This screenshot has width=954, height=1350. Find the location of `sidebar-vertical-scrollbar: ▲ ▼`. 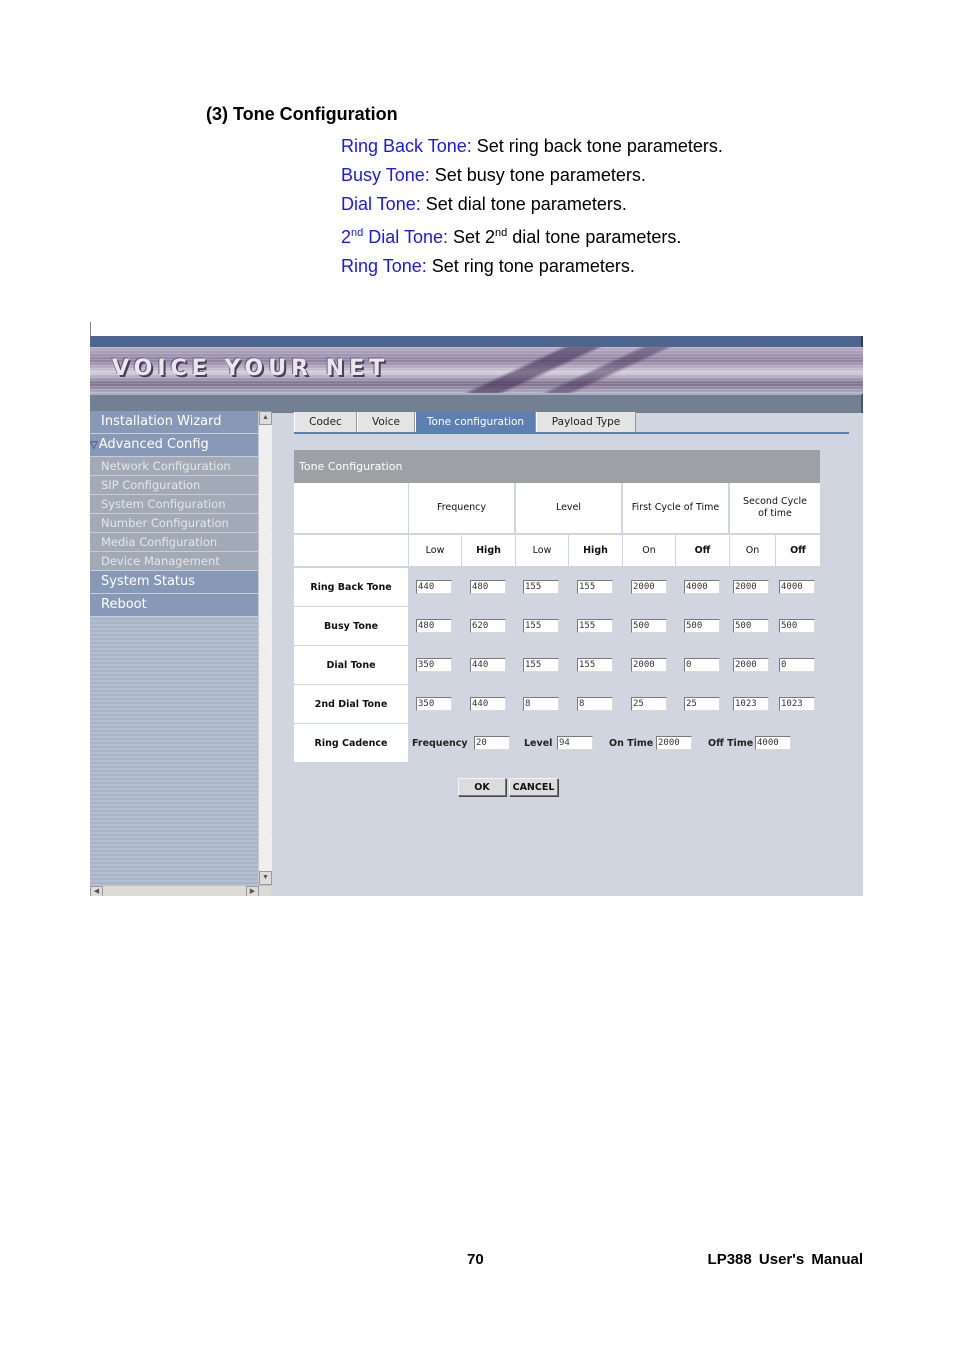

sidebar-vertical-scrollbar: ▲ ▼ is located at coordinates (265, 648).